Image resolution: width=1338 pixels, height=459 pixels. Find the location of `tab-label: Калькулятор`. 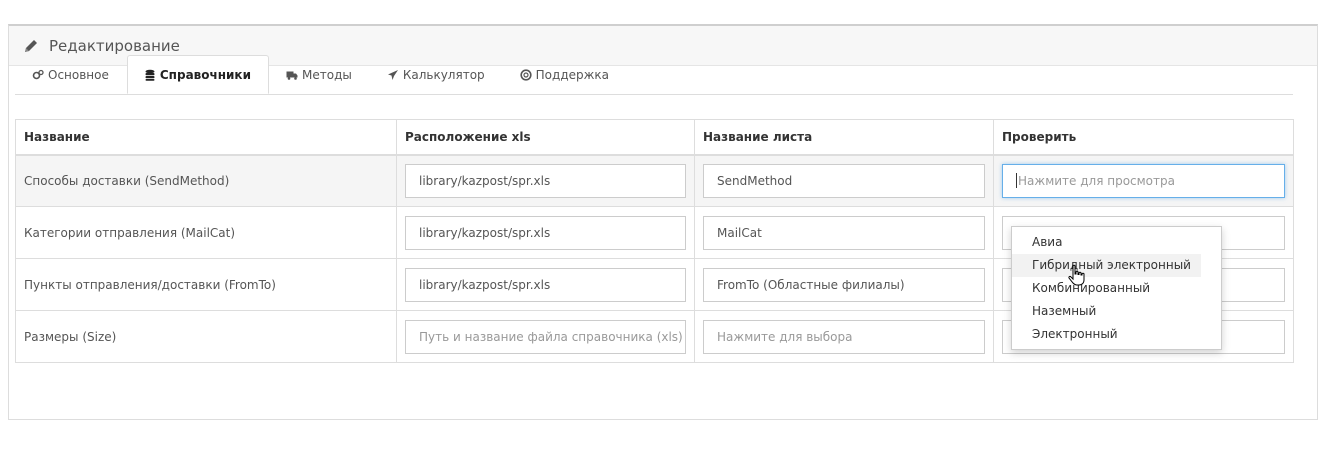

tab-label: Калькулятор is located at coordinates (443, 74).